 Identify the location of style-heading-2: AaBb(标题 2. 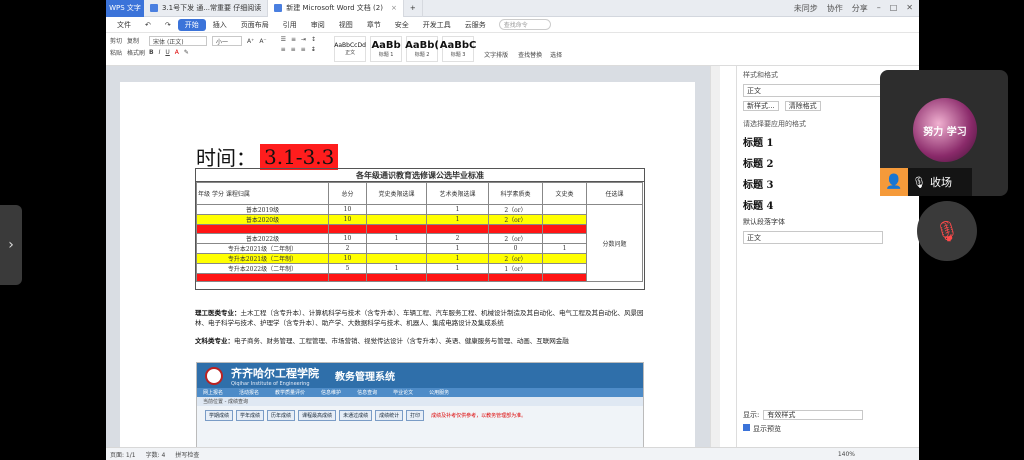
(422, 49).